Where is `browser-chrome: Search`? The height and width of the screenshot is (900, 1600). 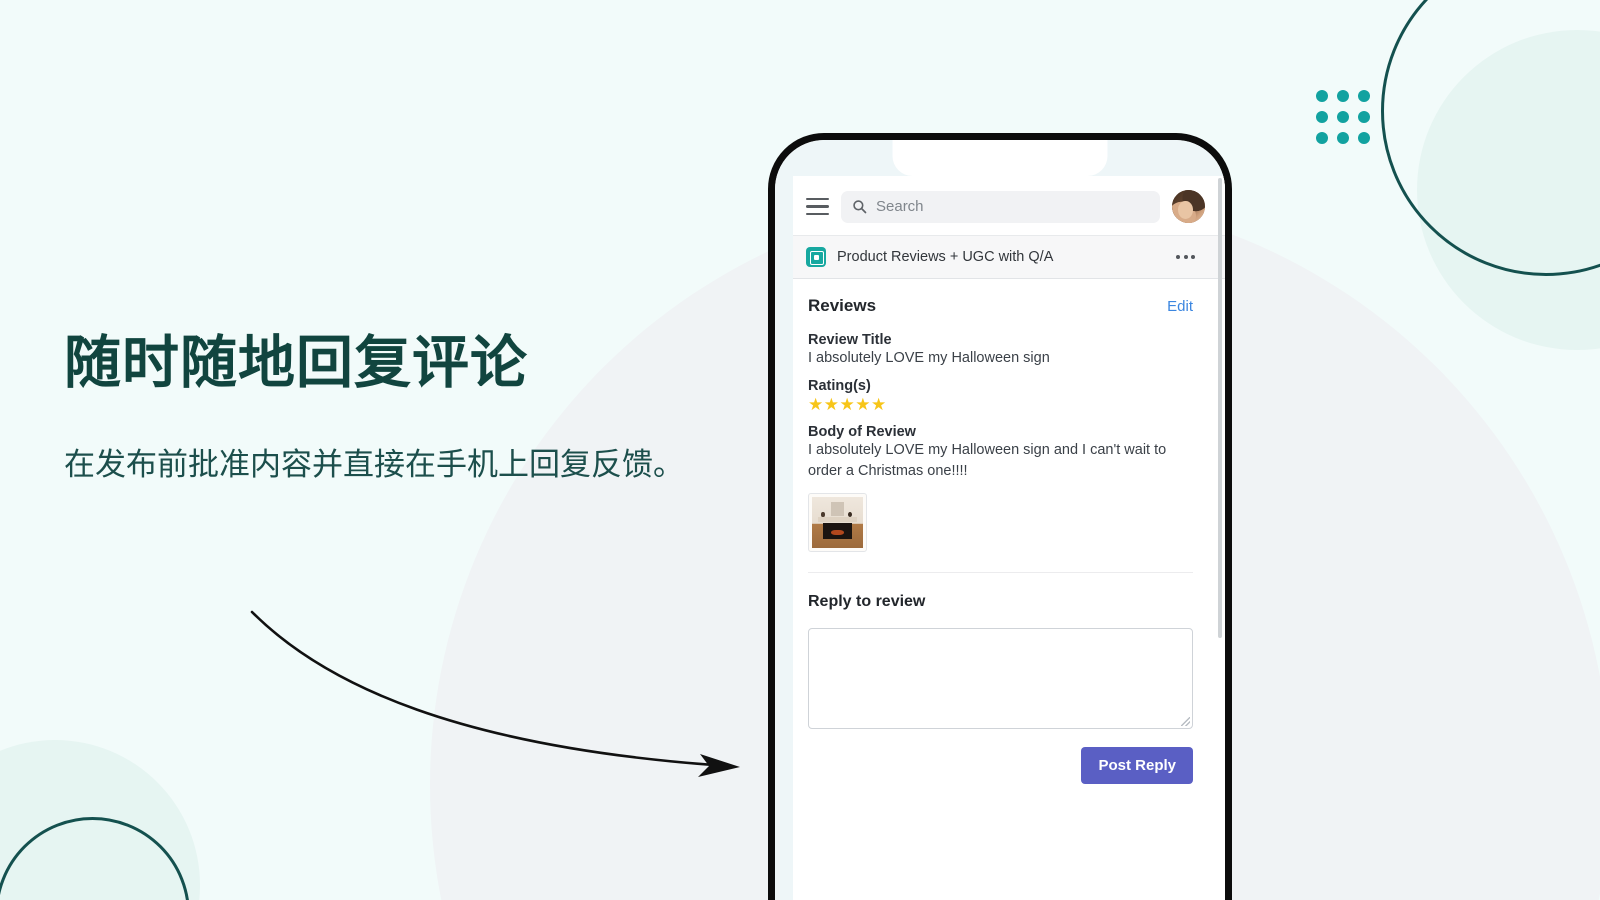 browser-chrome: Search is located at coordinates (1009, 205).